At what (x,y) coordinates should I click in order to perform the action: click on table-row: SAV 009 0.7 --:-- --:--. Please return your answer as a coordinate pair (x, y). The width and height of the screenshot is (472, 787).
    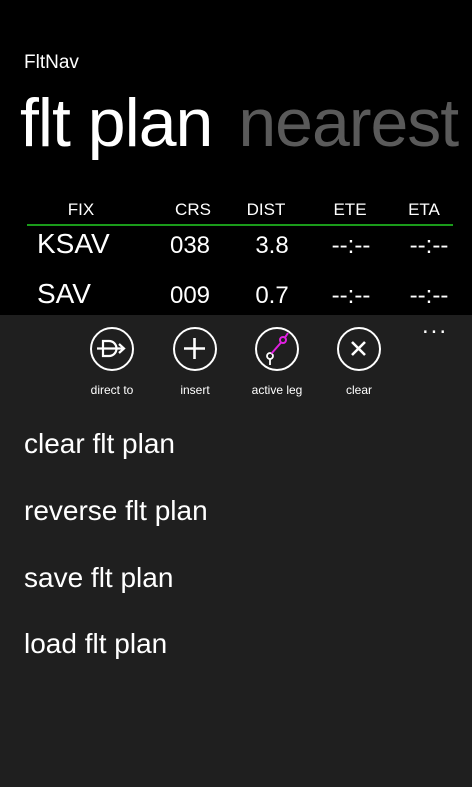
    Looking at the image, I should click on (236, 298).